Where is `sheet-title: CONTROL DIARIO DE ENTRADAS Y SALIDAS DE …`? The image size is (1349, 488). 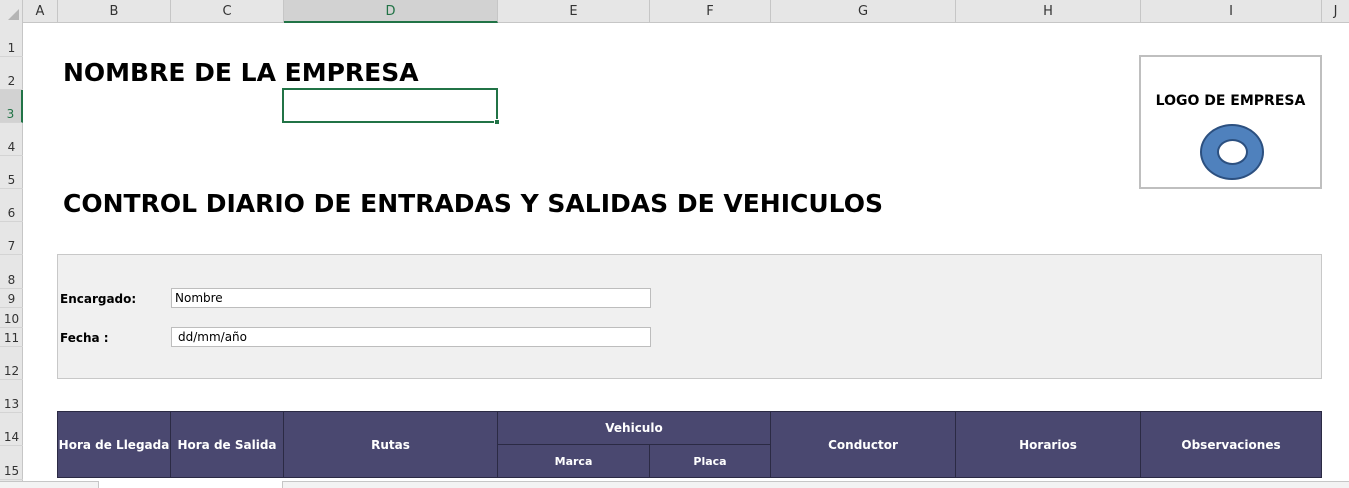 sheet-title: CONTROL DIARIO DE ENTRADAS Y SALIDAS DE … is located at coordinates (473, 203).